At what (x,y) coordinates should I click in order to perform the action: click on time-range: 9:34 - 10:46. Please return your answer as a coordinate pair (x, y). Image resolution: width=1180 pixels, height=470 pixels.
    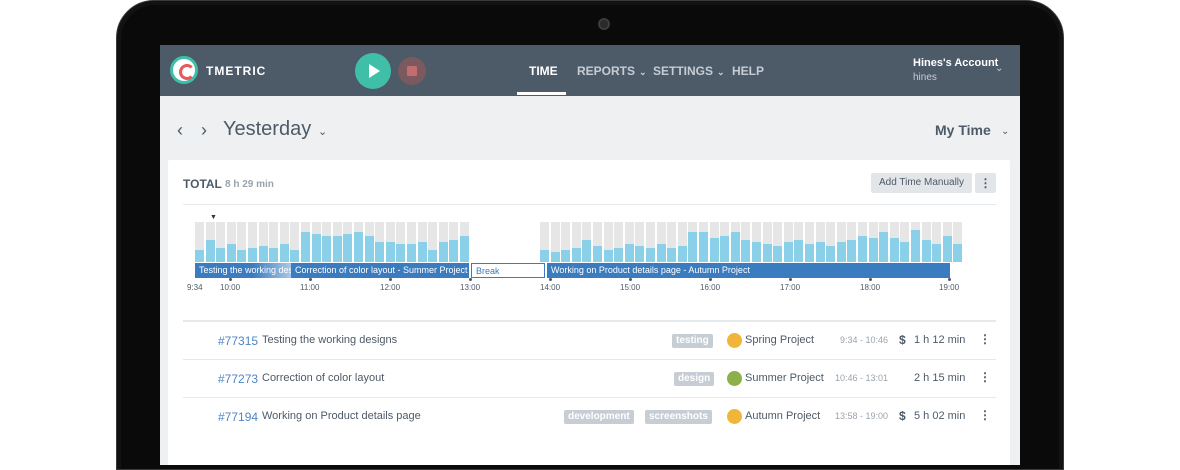
    Looking at the image, I should click on (864, 340).